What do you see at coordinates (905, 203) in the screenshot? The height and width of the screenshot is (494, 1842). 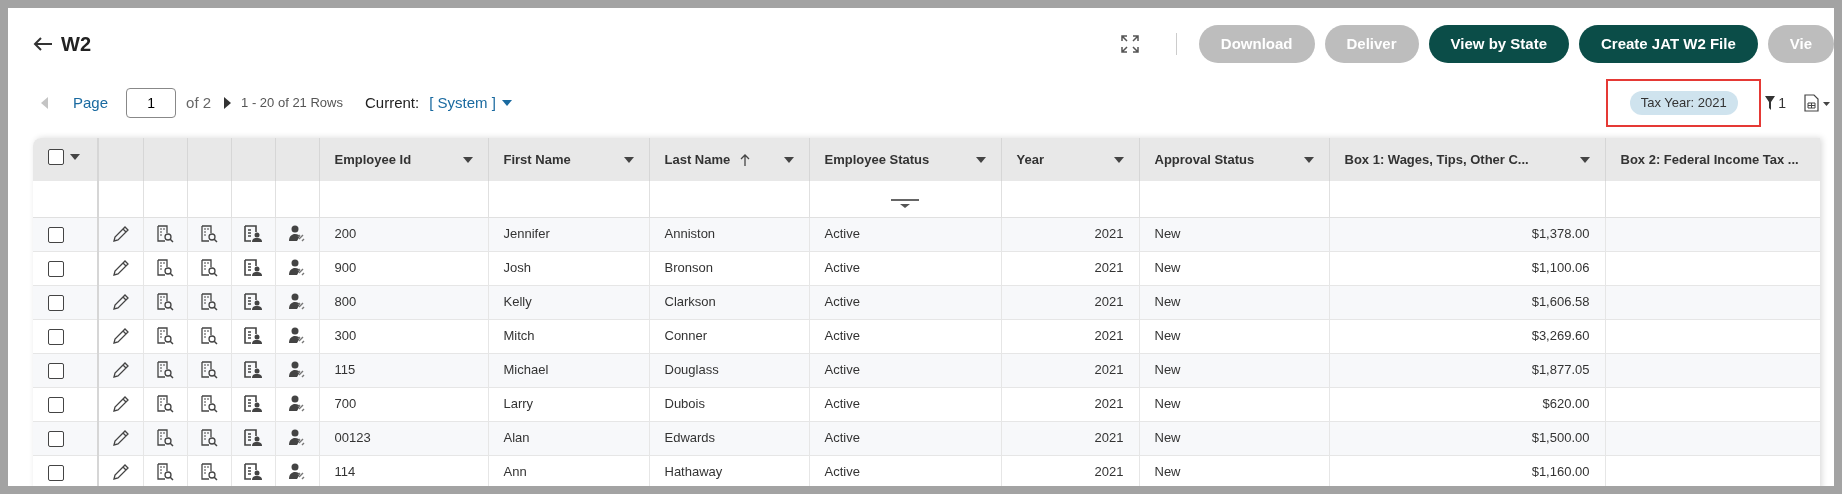 I see `filter-menu-icon` at bounding box center [905, 203].